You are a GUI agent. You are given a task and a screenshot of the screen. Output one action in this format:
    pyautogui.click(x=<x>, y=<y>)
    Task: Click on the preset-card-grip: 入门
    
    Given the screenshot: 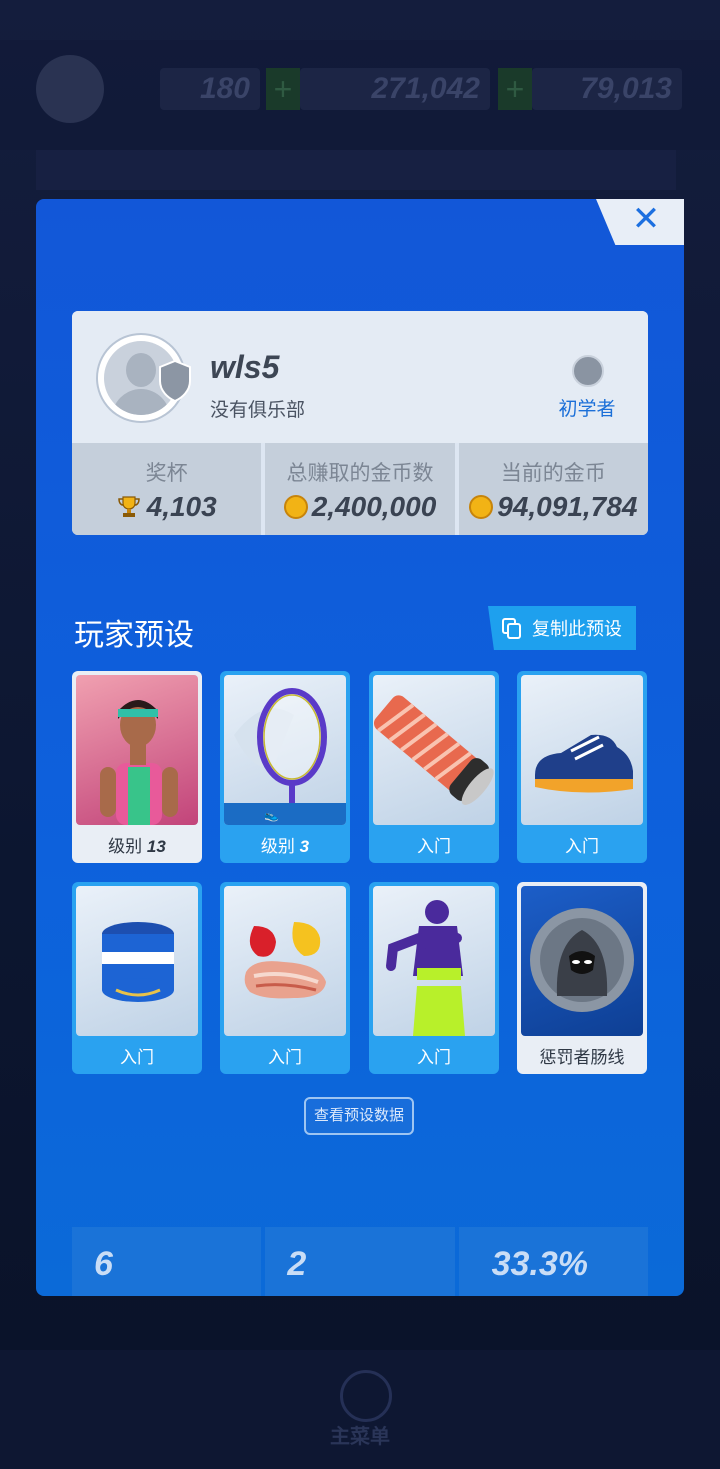 What is the action you would take?
    pyautogui.click(x=434, y=767)
    